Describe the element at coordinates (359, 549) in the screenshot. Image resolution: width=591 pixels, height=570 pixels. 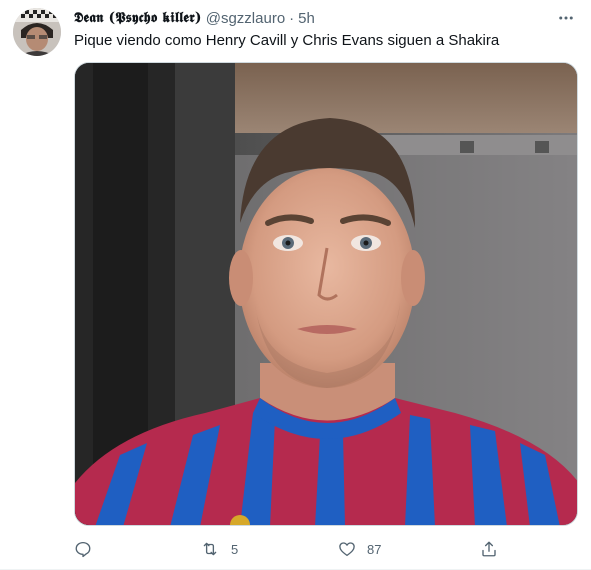
I see `like-button: 87` at that location.